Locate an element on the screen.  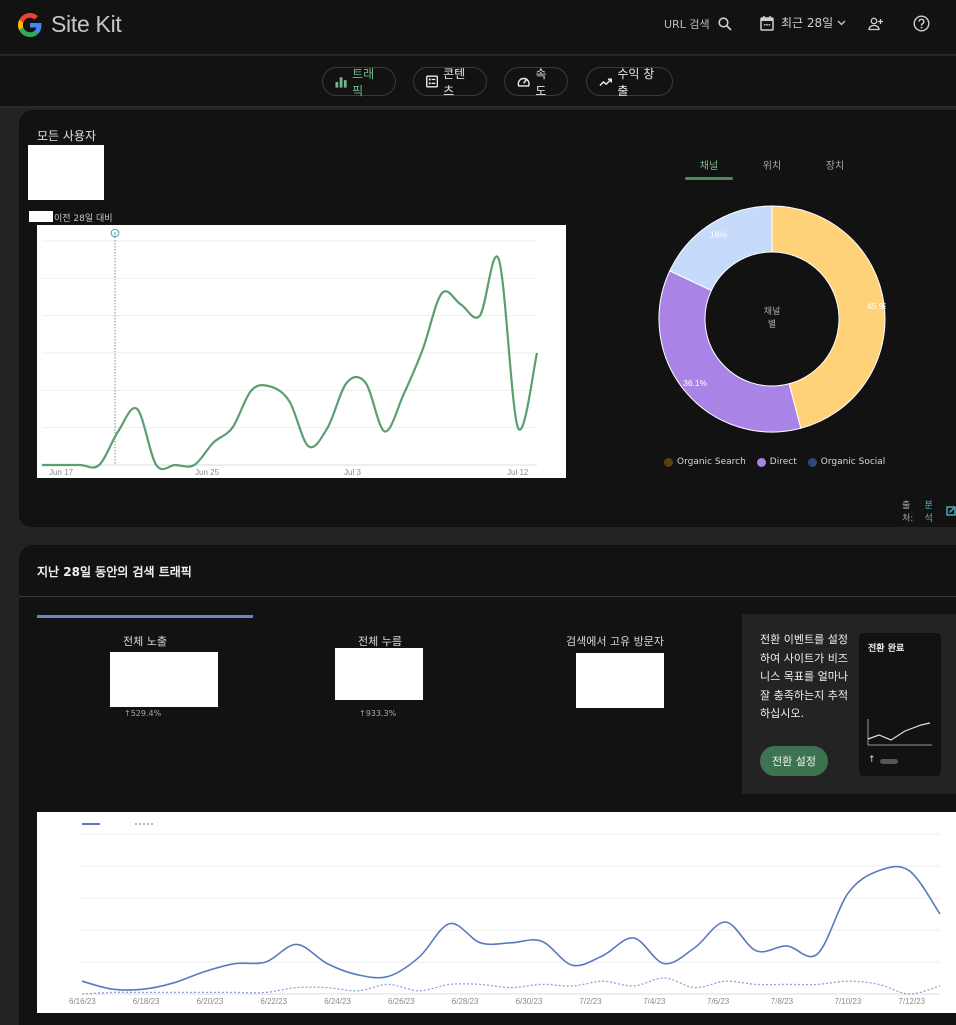
legend-item: Direct is located at coordinates (776, 462).